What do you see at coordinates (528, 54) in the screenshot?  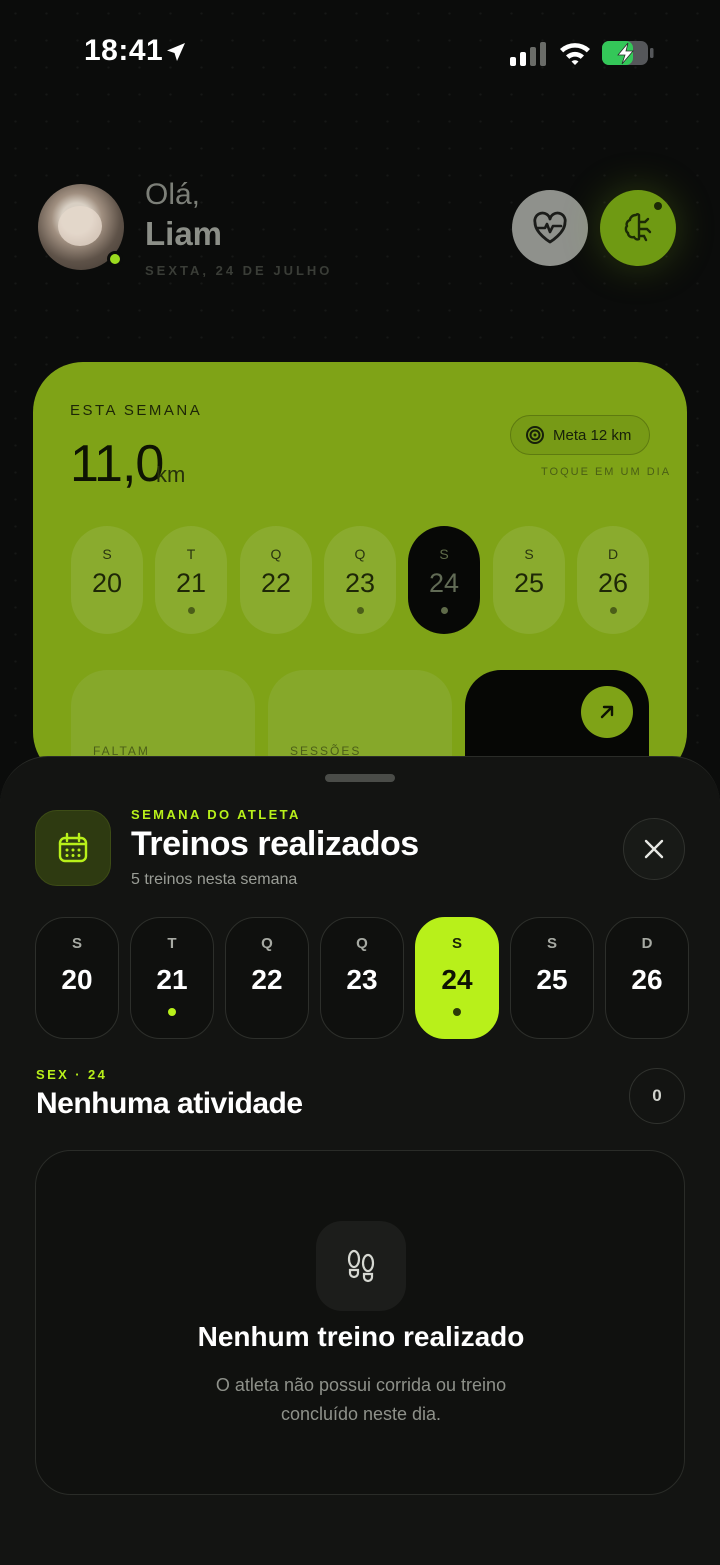 I see `cellular-signal-icon` at bounding box center [528, 54].